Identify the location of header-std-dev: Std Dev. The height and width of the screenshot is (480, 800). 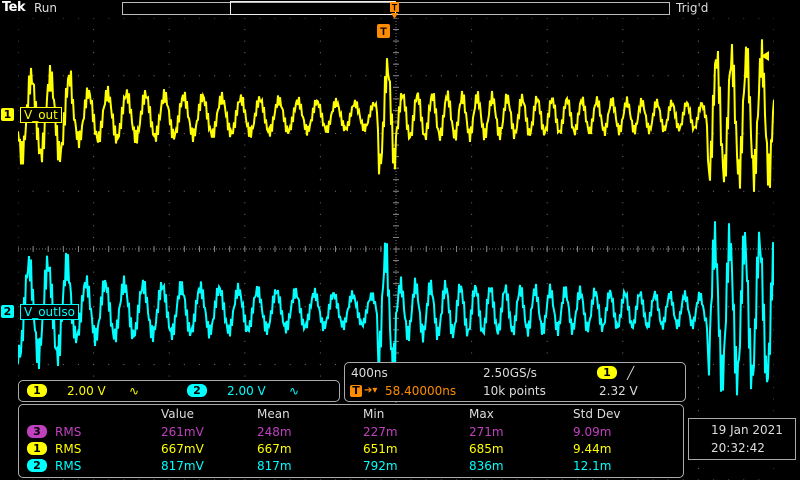
(597, 414).